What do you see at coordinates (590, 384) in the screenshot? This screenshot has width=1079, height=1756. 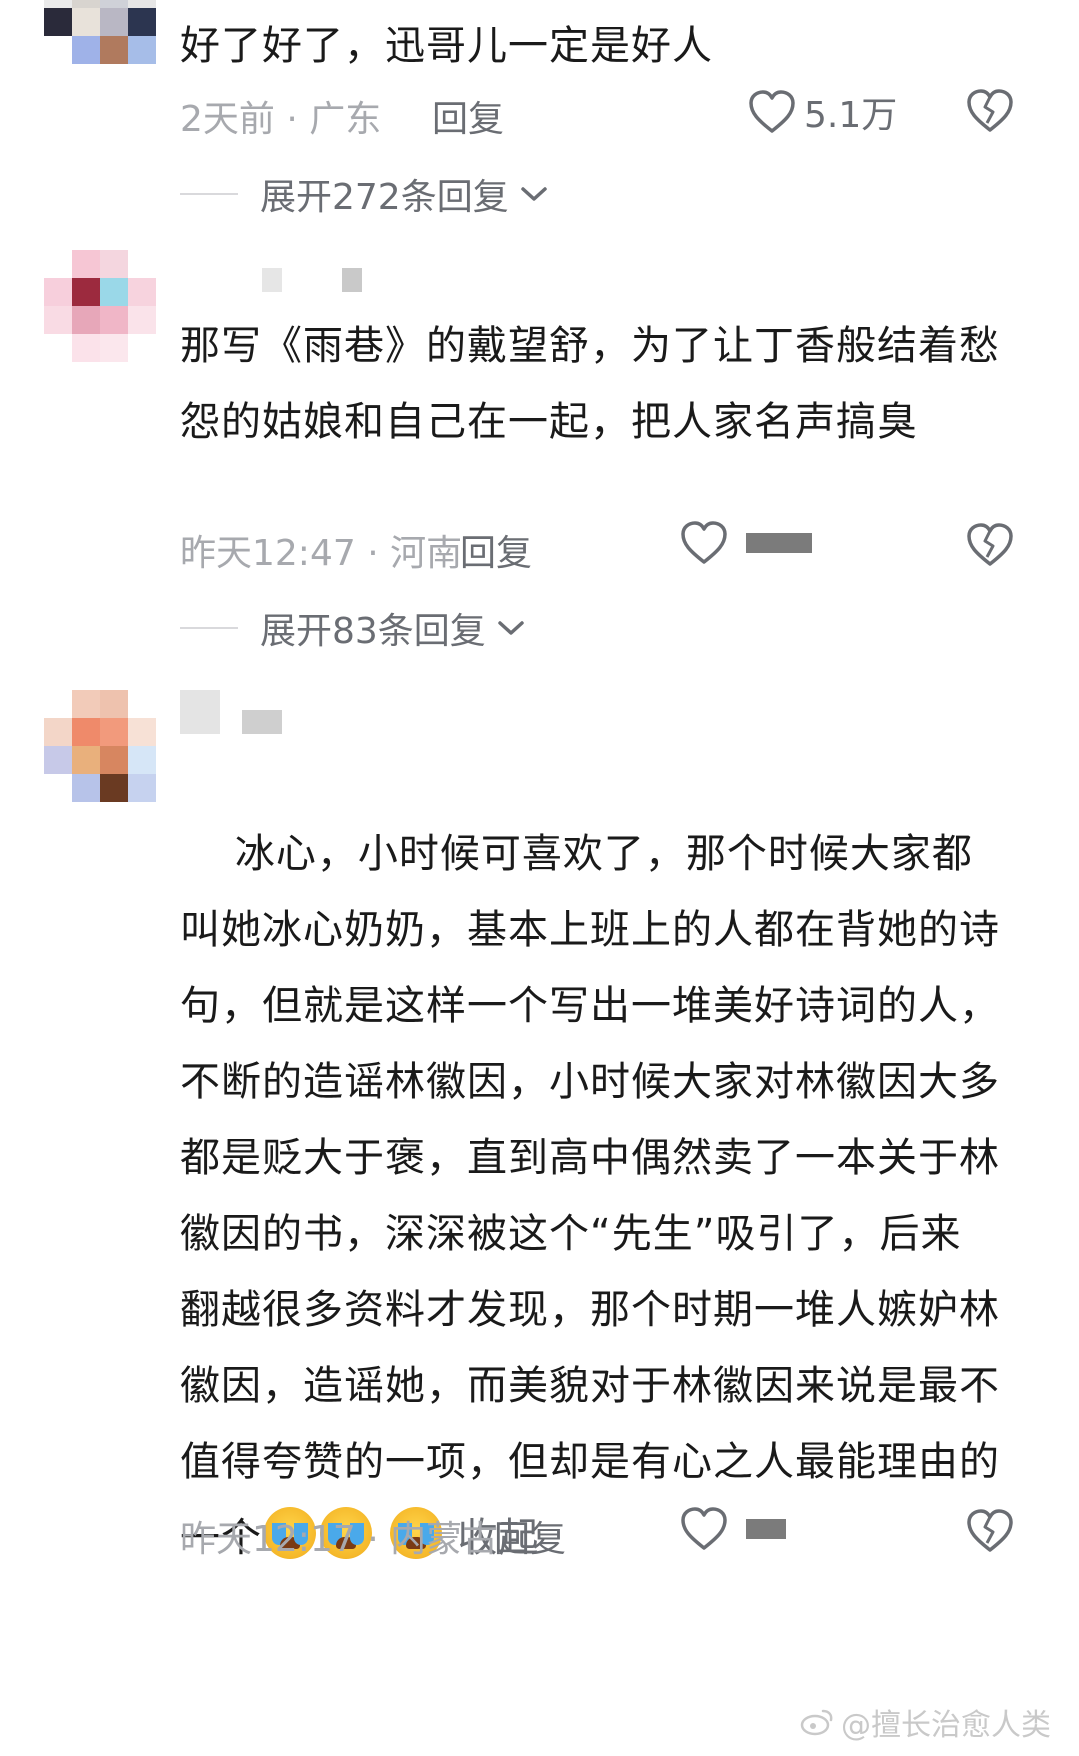 I see `comment-text: 那写《雨巷》的戴望舒，为了让丁香般结着愁怨的姑娘和自己在一起，把人家名声搞臭` at bounding box center [590, 384].